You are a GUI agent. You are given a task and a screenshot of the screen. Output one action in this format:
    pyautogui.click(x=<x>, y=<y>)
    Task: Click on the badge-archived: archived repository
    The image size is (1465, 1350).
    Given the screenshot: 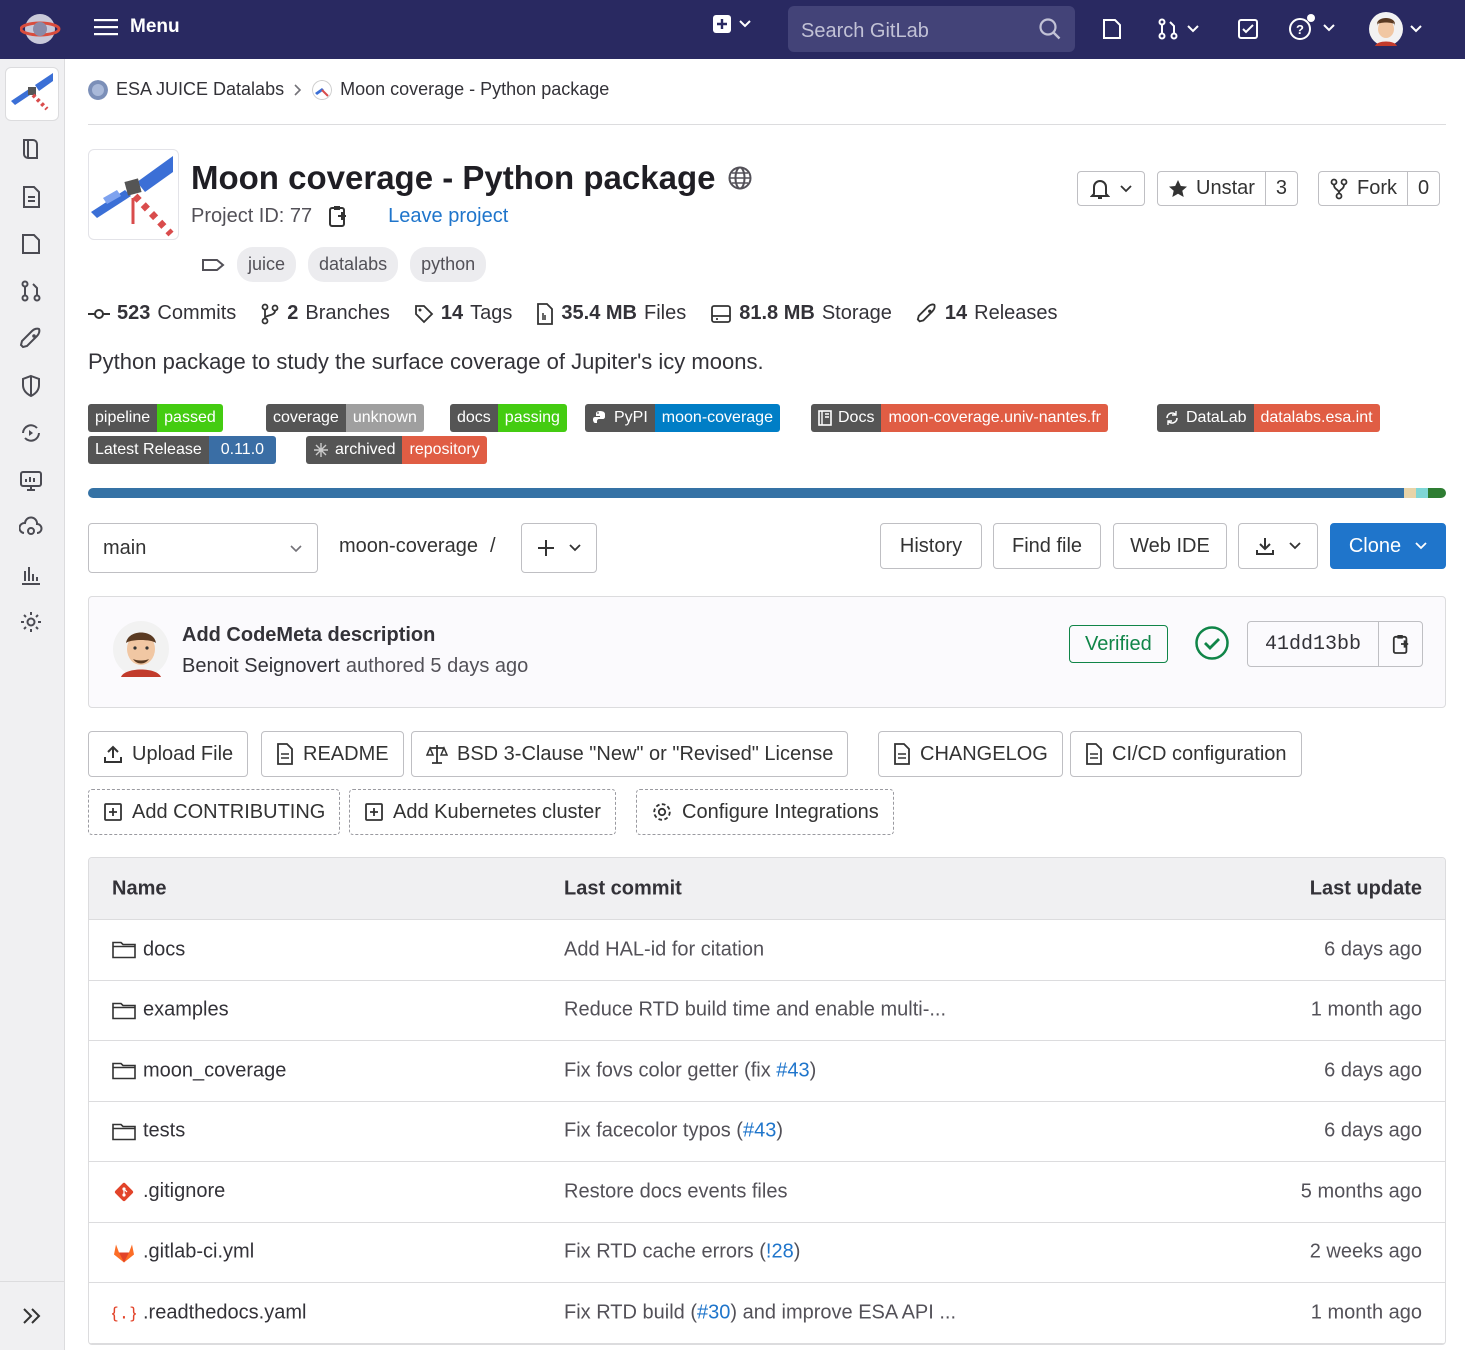 What is the action you would take?
    pyautogui.click(x=396, y=450)
    